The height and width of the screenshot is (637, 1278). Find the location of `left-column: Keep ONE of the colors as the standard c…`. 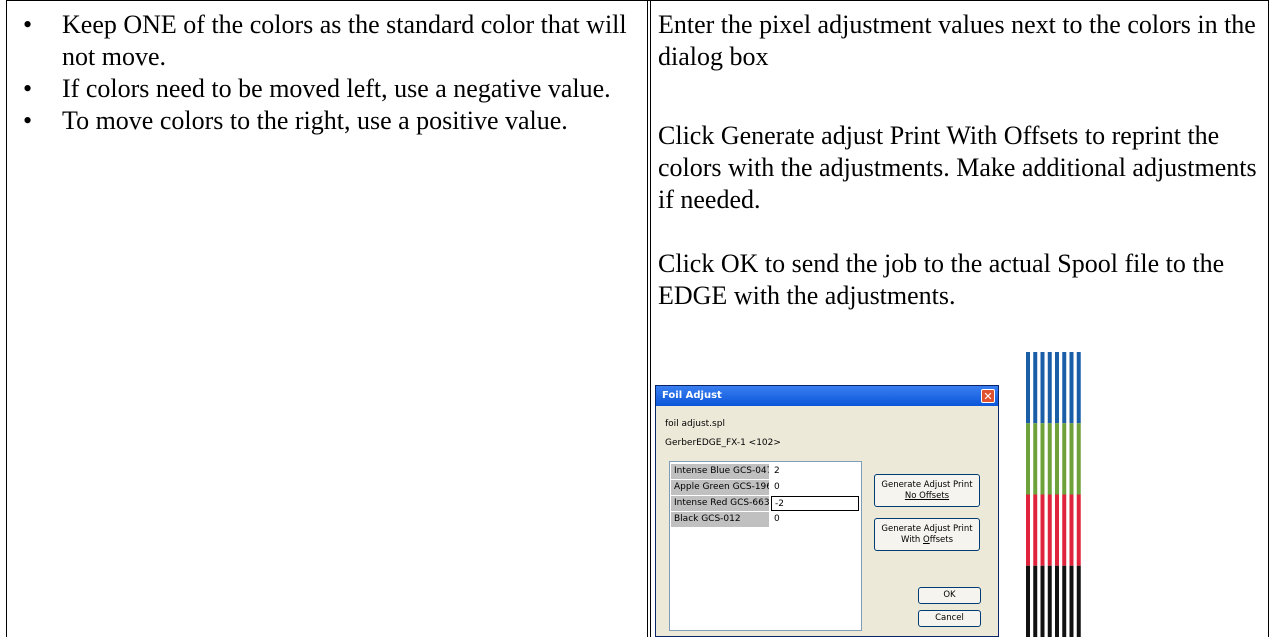

left-column: Keep ONE of the colors as the standard c… is located at coordinates (324, 73).